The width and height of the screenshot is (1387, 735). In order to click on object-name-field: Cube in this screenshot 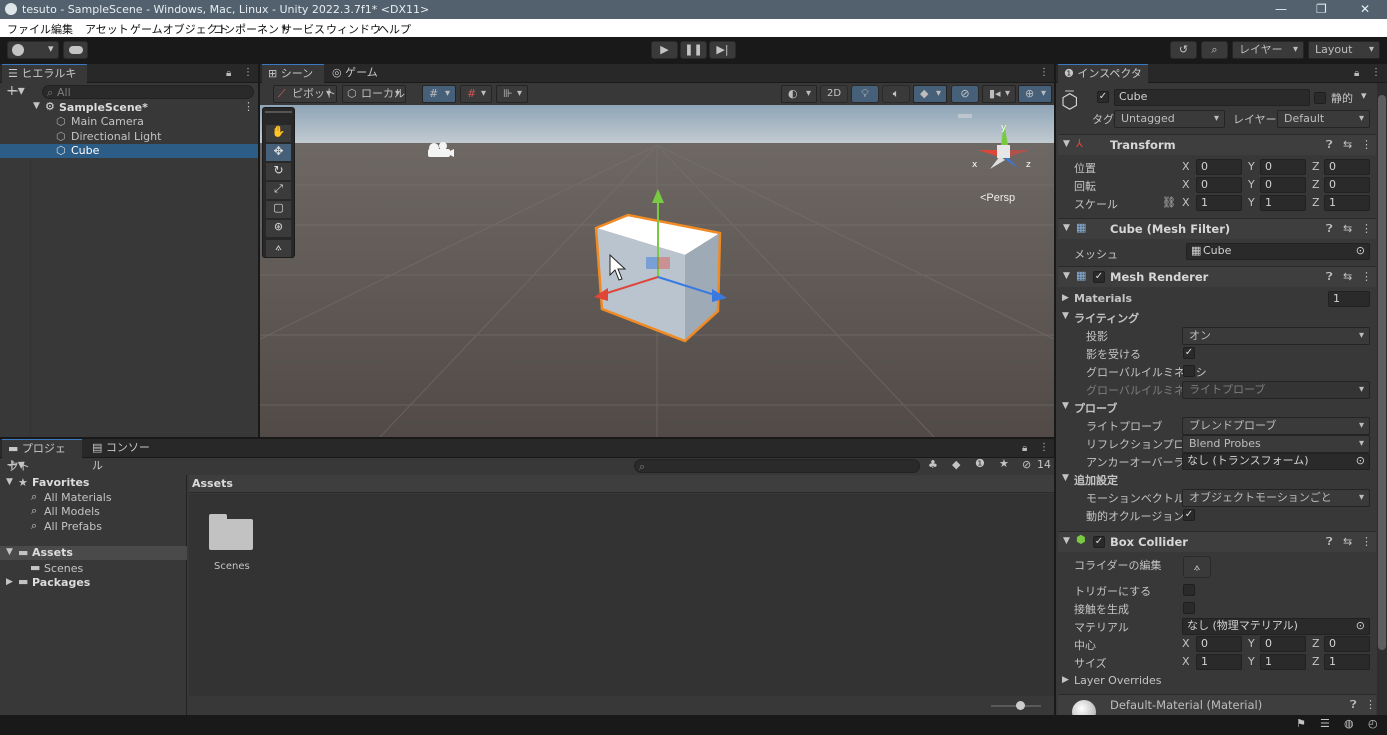, I will do `click(1212, 97)`.